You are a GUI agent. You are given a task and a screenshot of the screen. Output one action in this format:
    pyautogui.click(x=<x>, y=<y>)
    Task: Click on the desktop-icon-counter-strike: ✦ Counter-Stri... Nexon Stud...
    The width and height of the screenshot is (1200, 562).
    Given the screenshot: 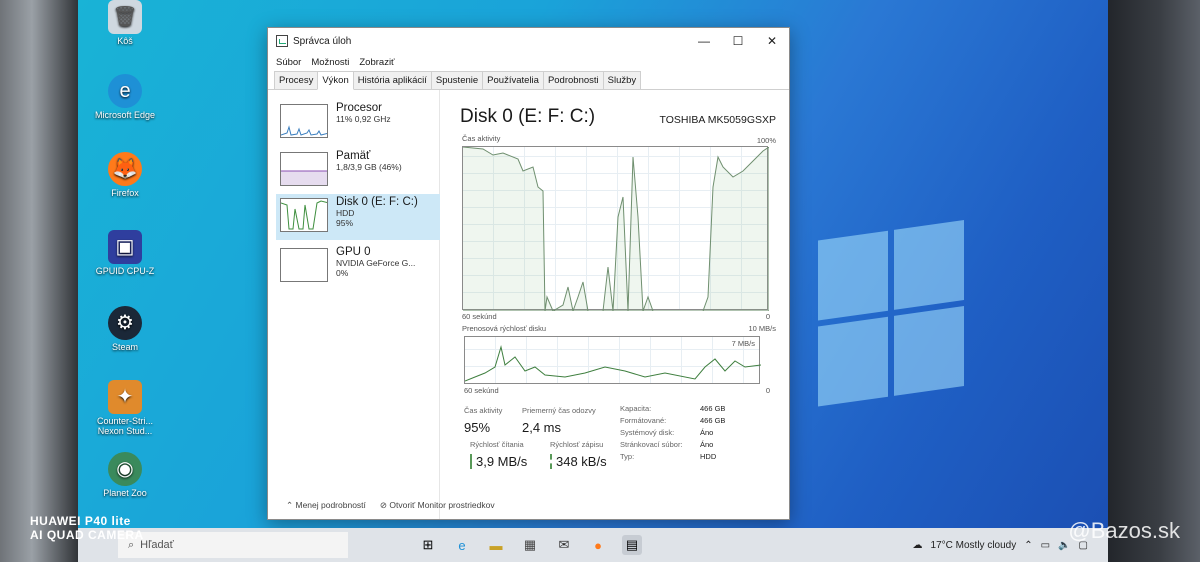 What is the action you would take?
    pyautogui.click(x=125, y=408)
    